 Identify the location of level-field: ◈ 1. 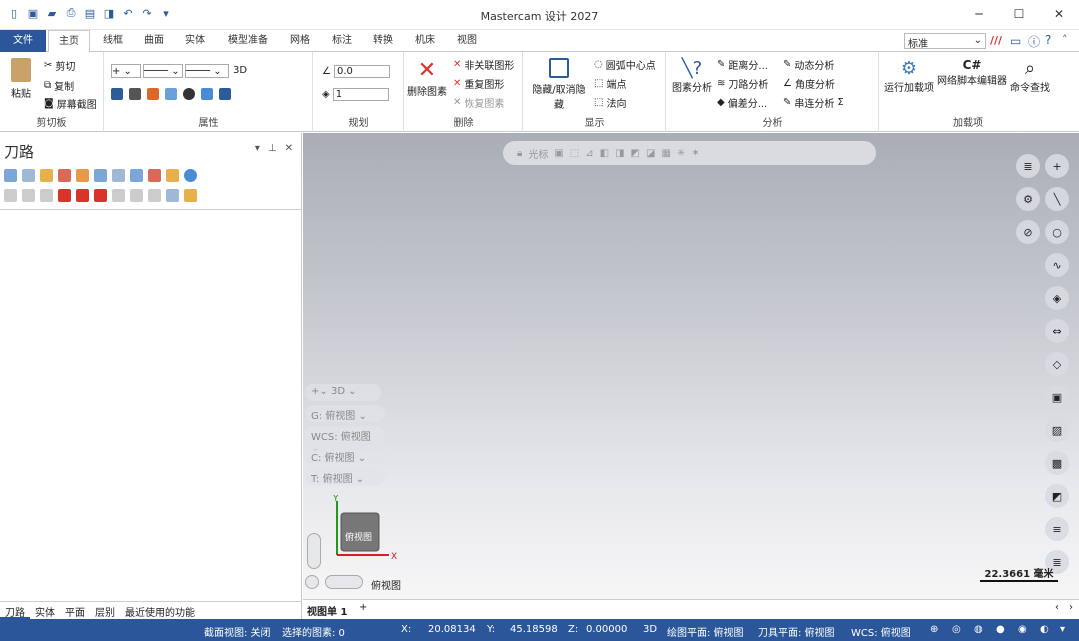
(355, 94).